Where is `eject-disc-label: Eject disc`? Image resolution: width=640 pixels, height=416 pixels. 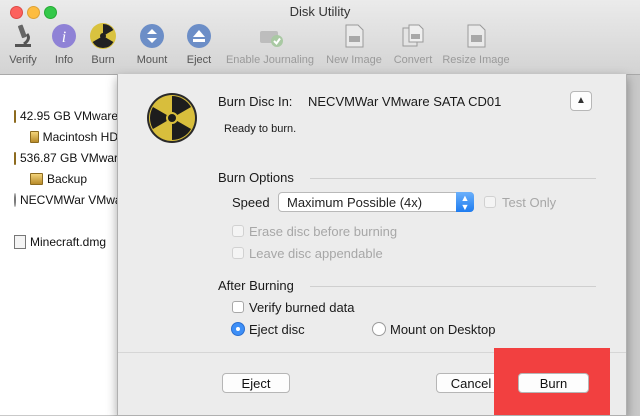 eject-disc-label: Eject disc is located at coordinates (277, 329).